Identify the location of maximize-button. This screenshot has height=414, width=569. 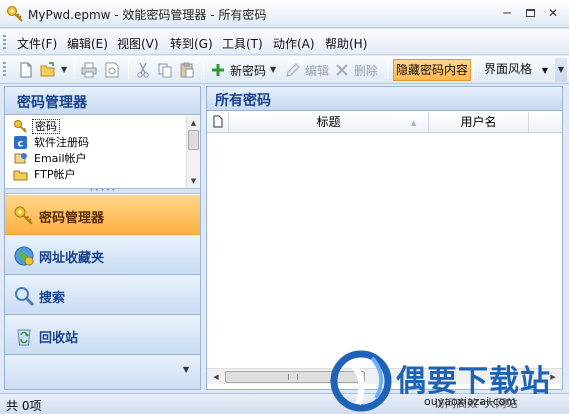
(530, 13).